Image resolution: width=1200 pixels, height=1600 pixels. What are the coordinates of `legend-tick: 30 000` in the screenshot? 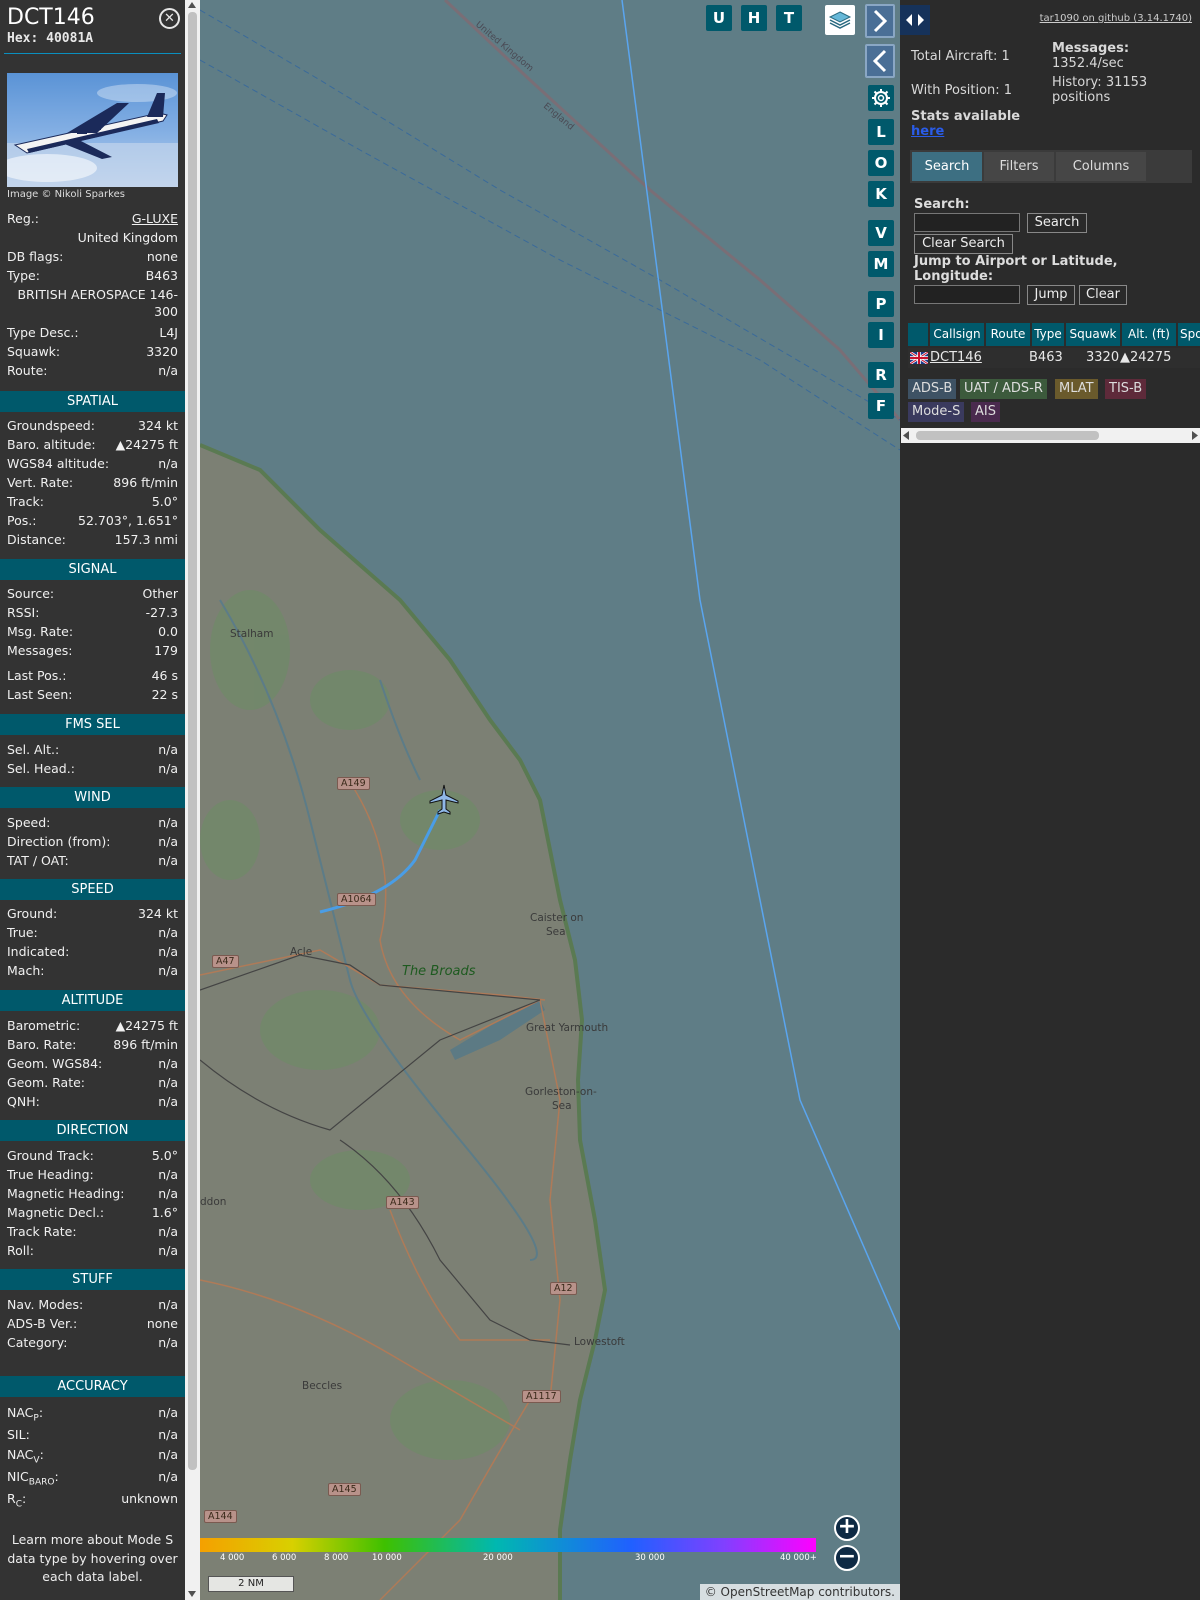 It's located at (650, 1558).